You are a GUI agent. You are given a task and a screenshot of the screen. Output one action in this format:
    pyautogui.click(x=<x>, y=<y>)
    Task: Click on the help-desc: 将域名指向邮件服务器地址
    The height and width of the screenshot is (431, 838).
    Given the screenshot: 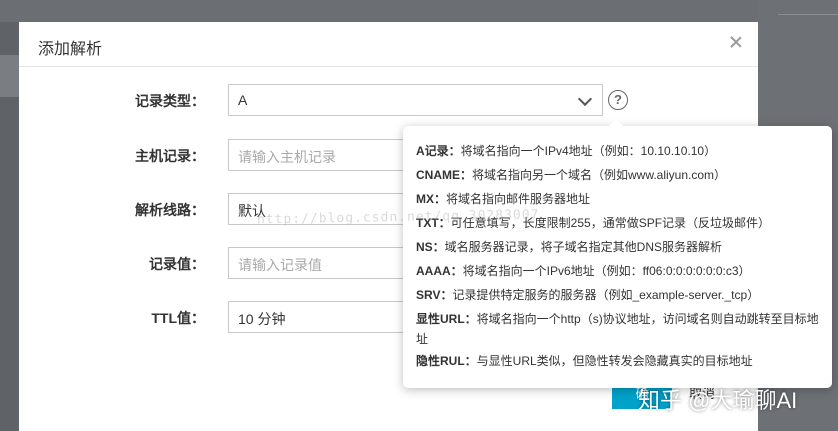 What is the action you would take?
    pyautogui.click(x=518, y=199)
    